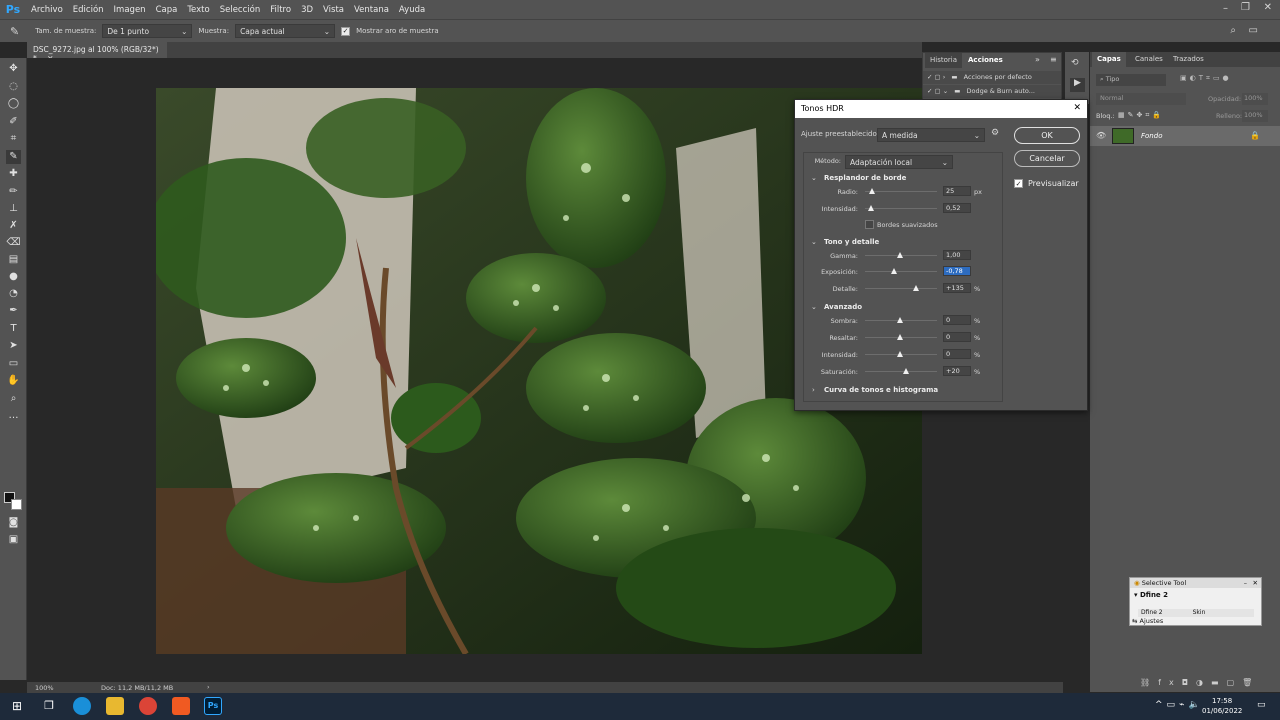 This screenshot has height=720, width=1280. Describe the element at coordinates (1109, 59) in the screenshot. I see `tab-capas: Capas` at that location.